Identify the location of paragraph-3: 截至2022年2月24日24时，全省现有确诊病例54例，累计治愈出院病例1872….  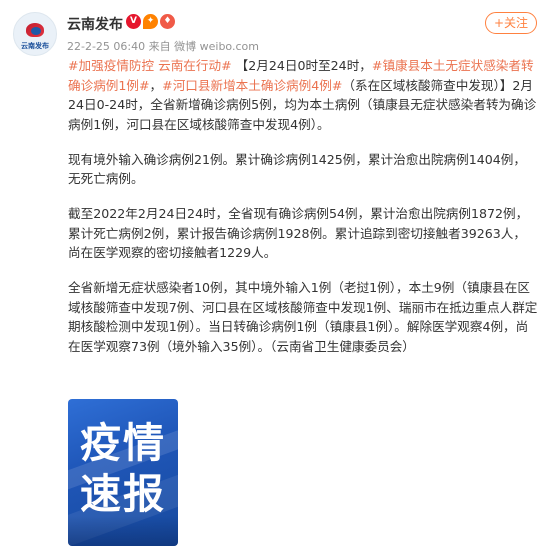
(298, 233).